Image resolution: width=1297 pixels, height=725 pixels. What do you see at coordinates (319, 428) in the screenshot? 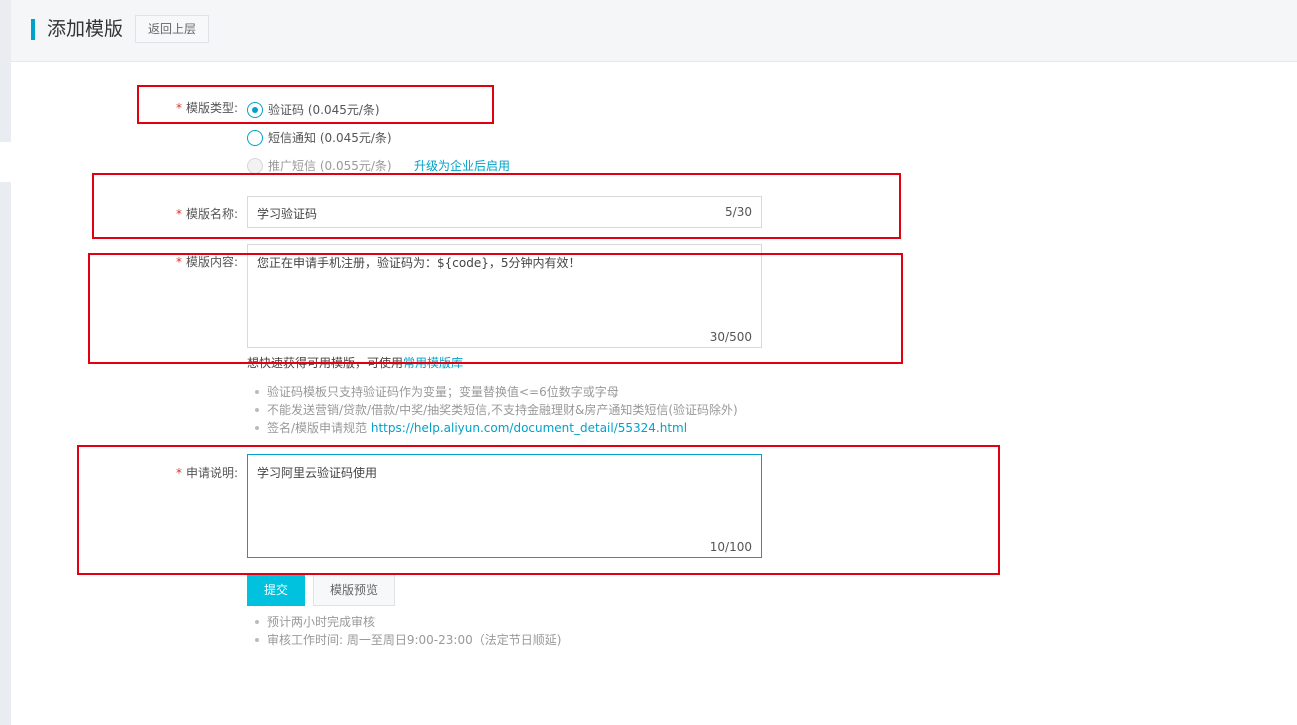
I see `rule-text: 签名/模版申请规范` at bounding box center [319, 428].